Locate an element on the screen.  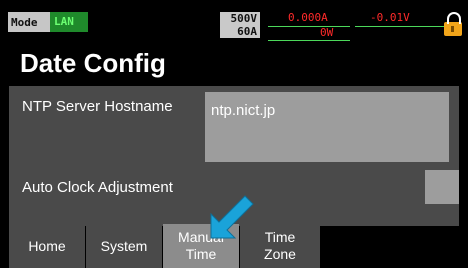
rating-current: 60A is located at coordinates (247, 31).